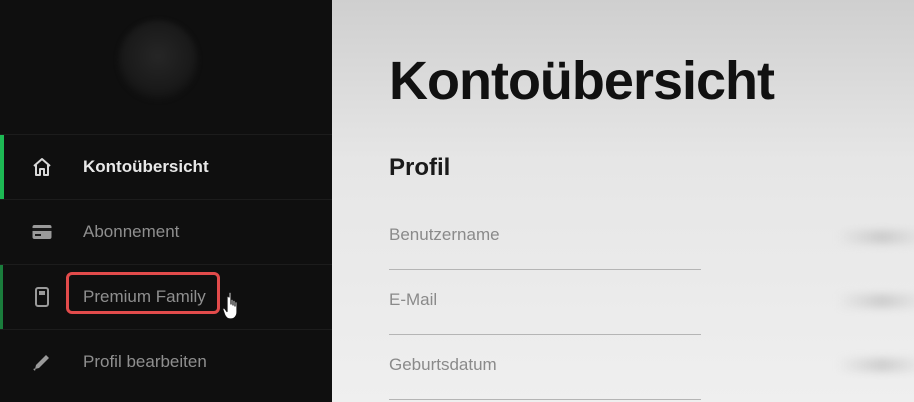  Describe the element at coordinates (443, 364) in the screenshot. I see `field-label: Geburtsdatum` at that location.